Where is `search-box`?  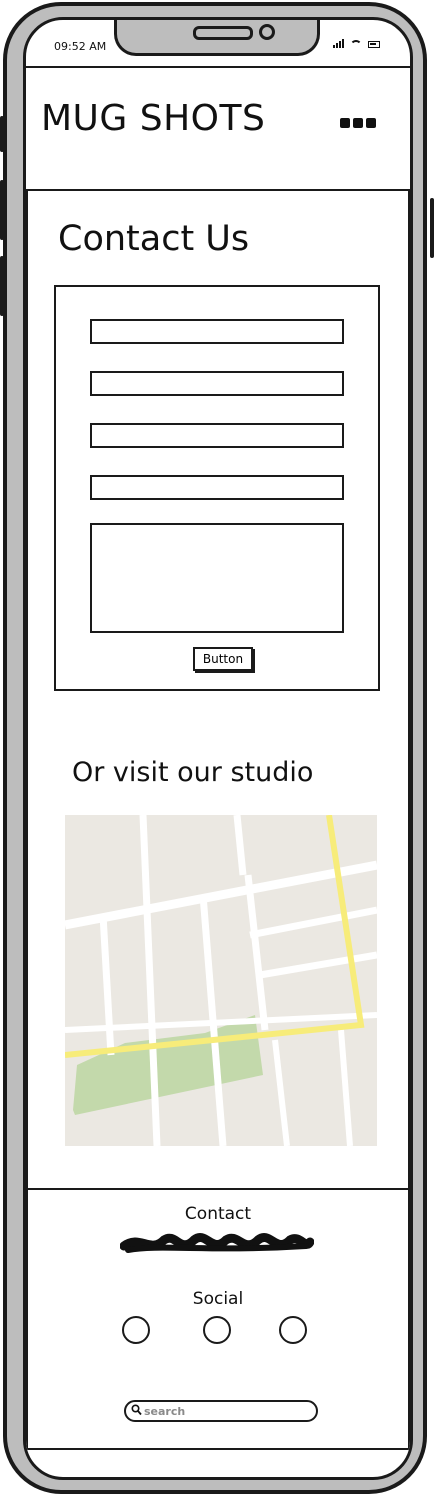
search-box is located at coordinates (221, 1411).